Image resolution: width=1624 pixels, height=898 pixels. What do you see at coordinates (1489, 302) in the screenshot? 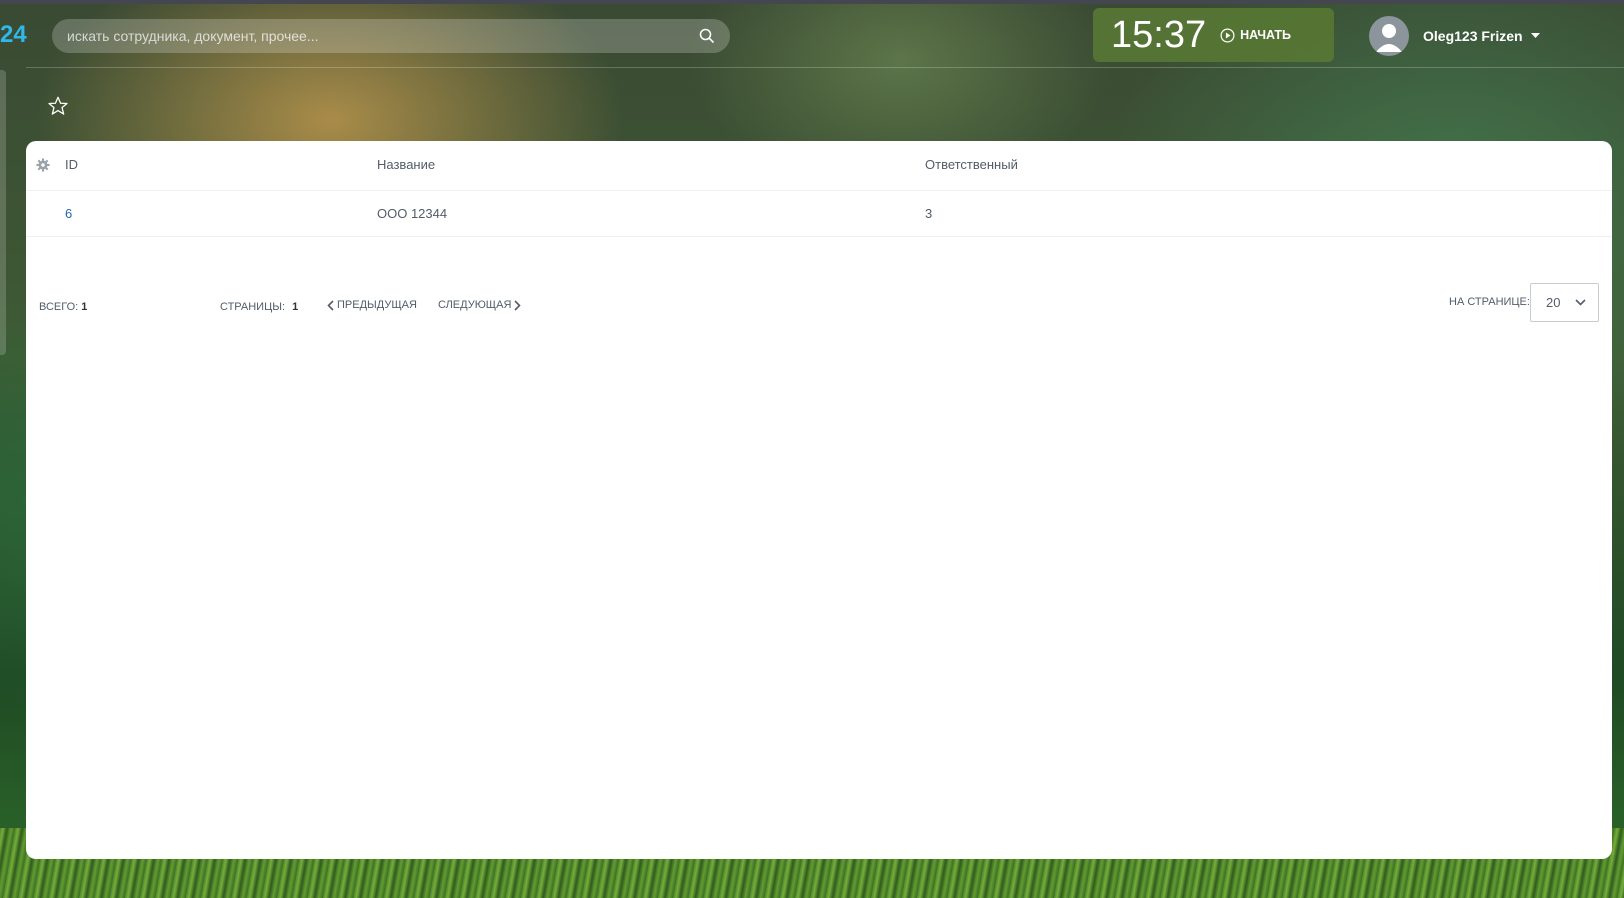
I see `per-page-label: НА СТРАНИЦЕ:` at bounding box center [1489, 302].